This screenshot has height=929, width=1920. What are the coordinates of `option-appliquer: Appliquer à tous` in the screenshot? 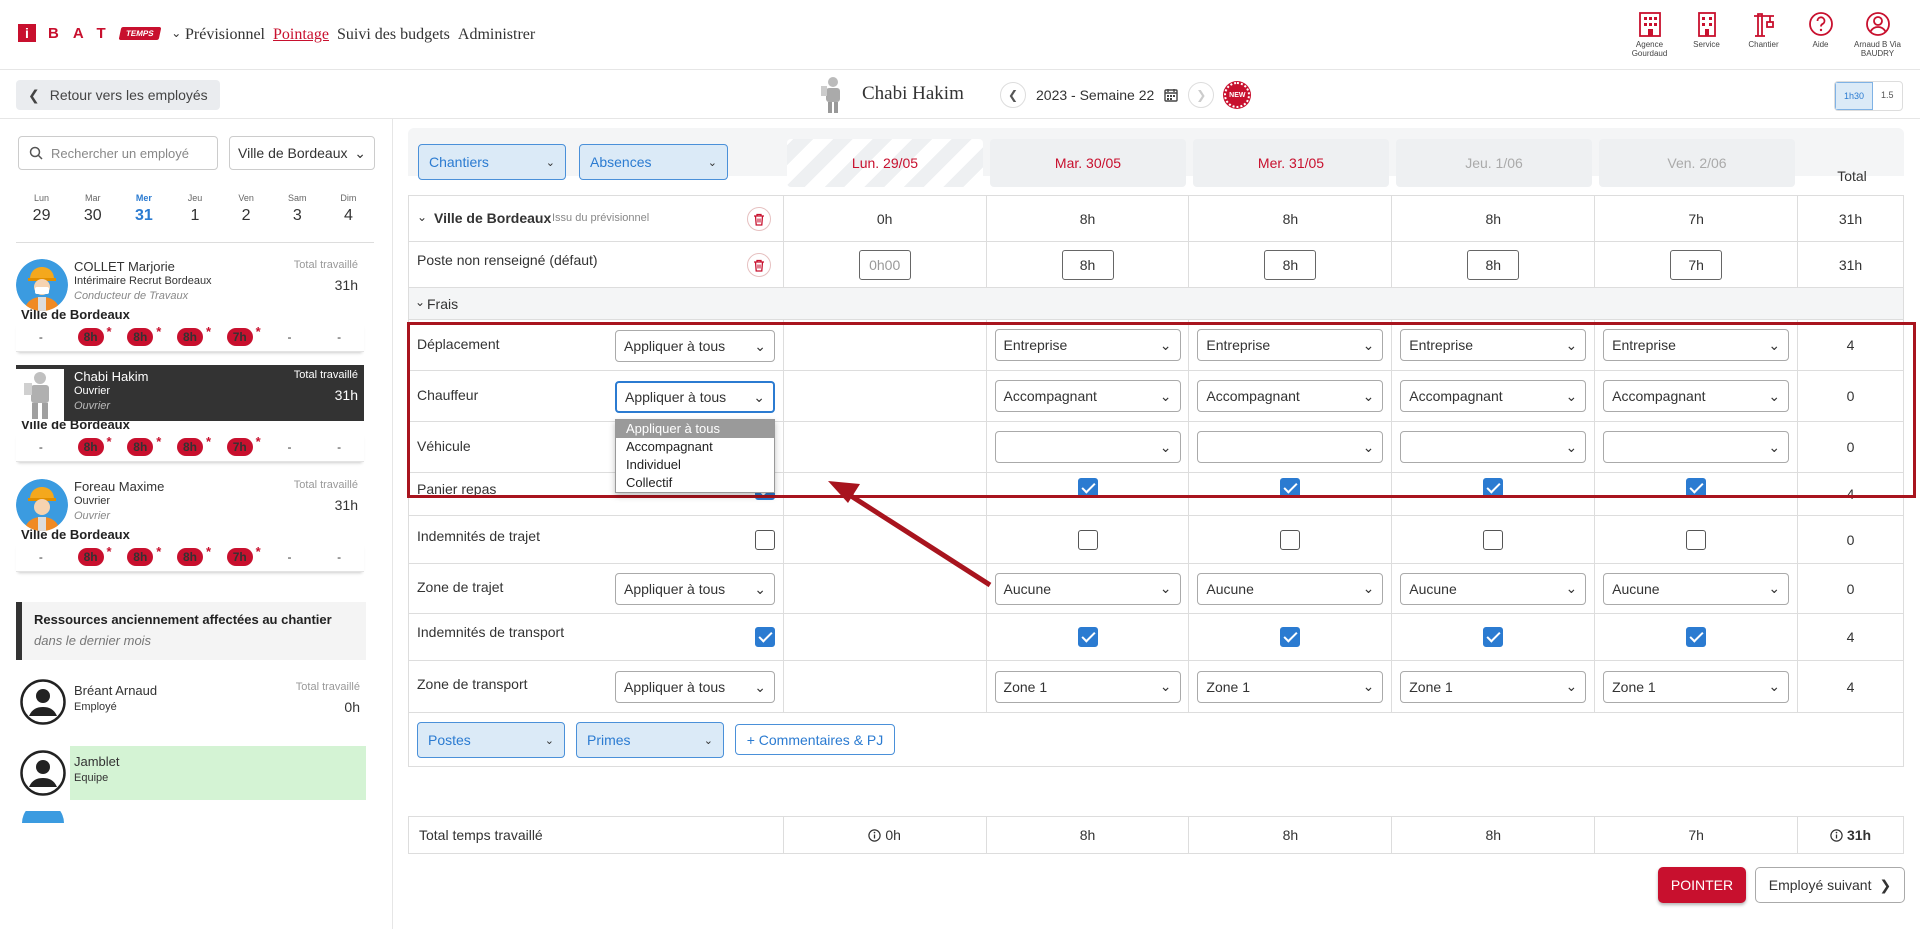 It's located at (695, 429).